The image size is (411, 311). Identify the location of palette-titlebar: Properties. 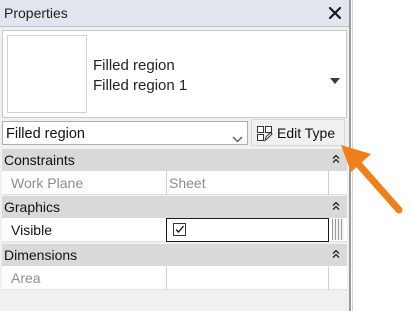
(174, 13).